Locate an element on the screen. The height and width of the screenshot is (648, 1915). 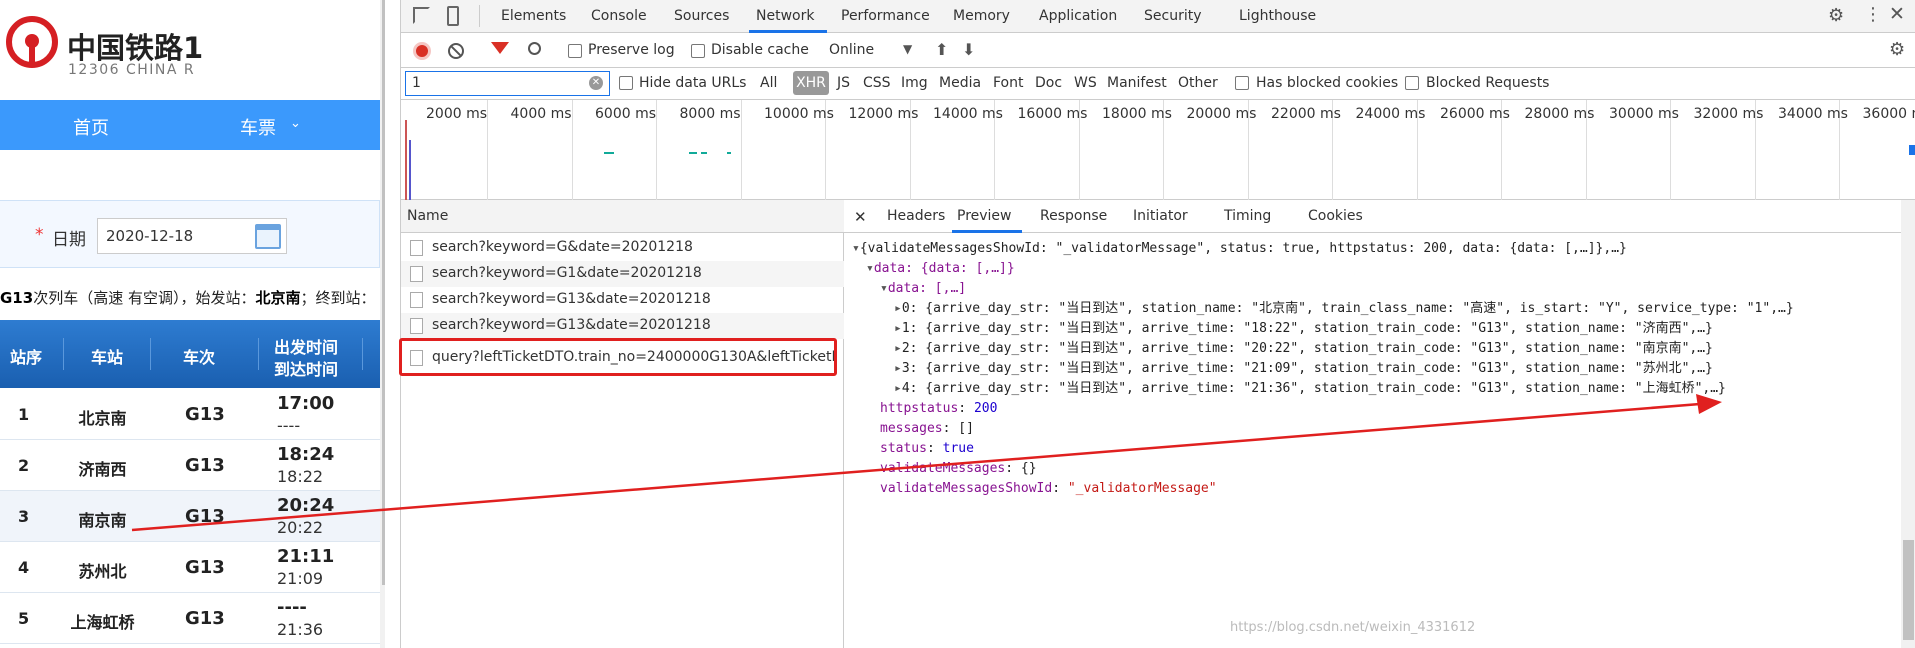
nav-tickets-link: 车票 is located at coordinates (258, 127).